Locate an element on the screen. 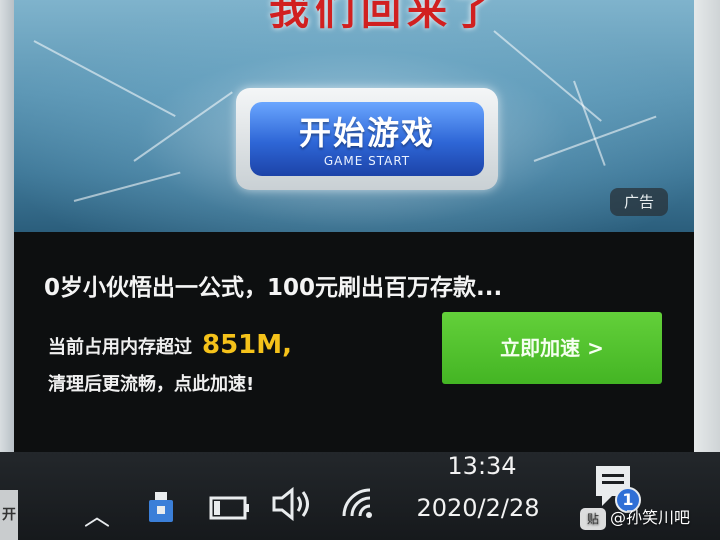 This screenshot has height=540, width=720. monitor-bezel-left is located at coordinates (7, 230).